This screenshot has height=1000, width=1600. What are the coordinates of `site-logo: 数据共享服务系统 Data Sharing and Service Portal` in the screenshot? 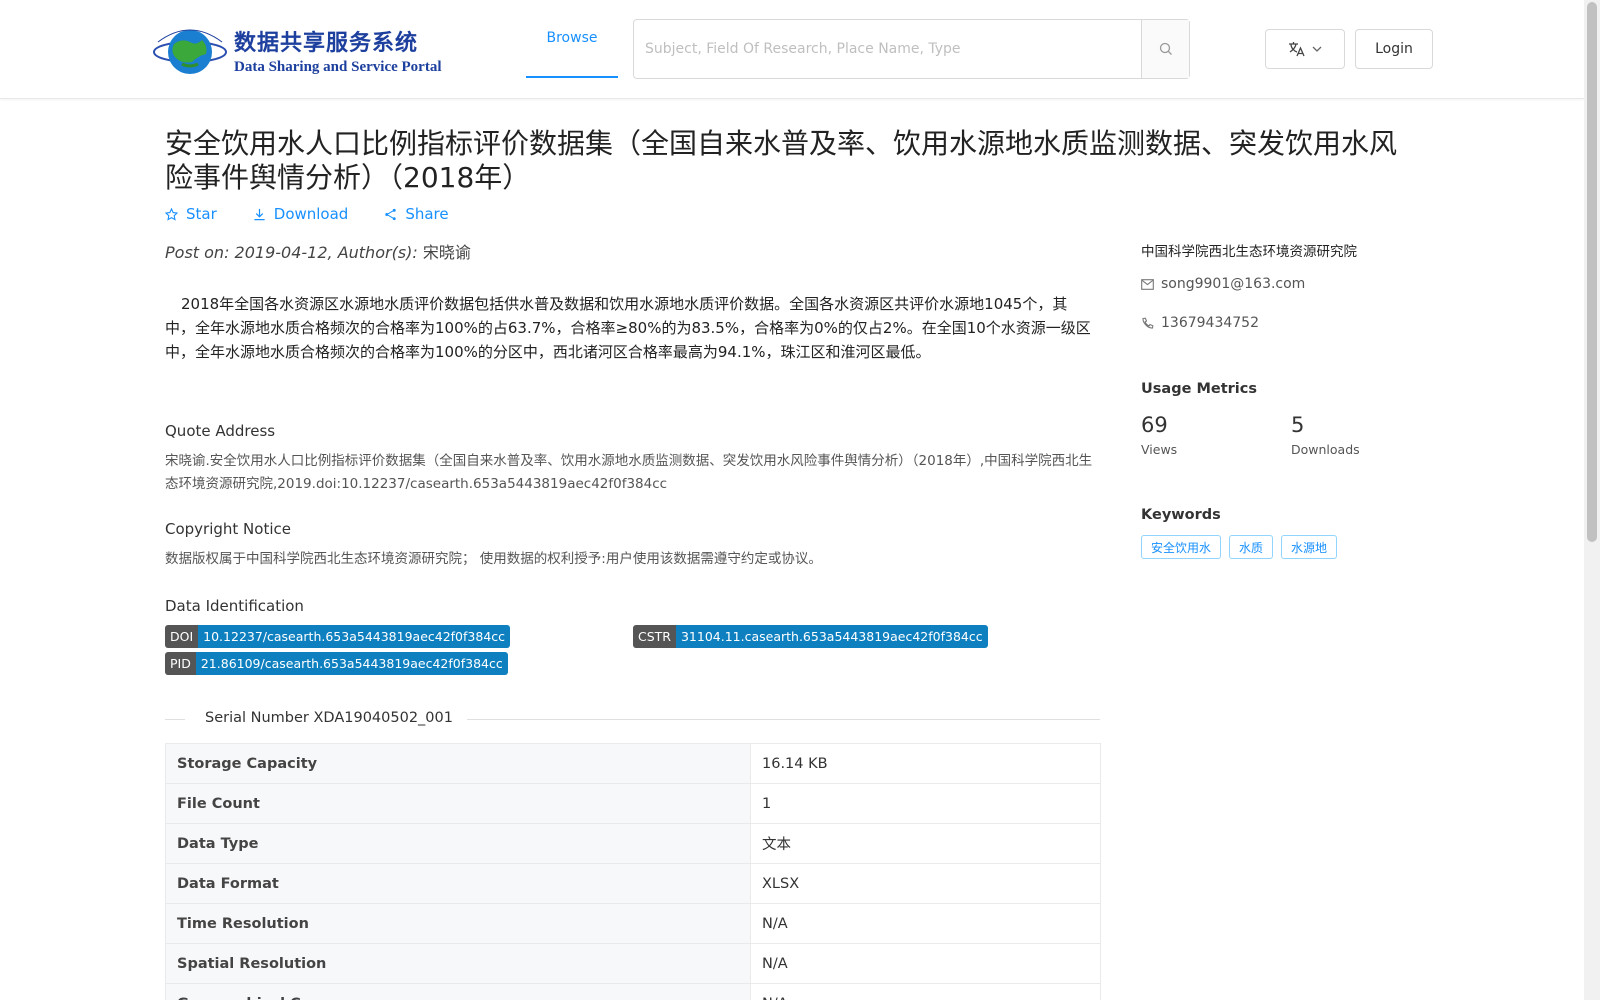 It's located at (297, 50).